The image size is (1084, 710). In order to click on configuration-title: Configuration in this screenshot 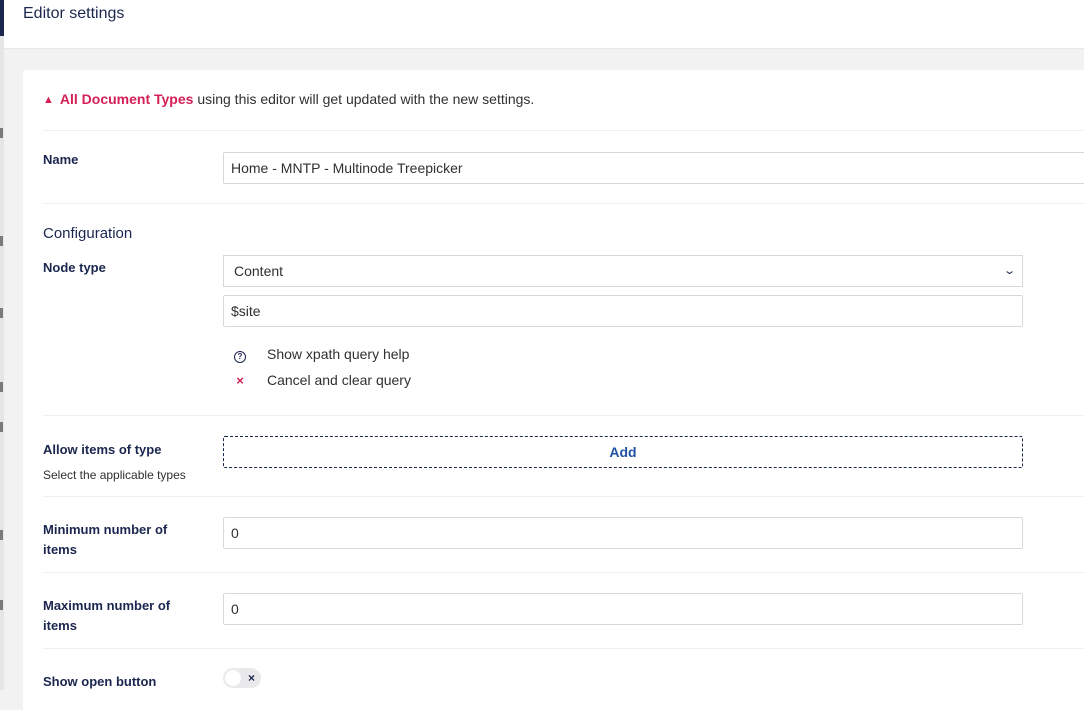, I will do `click(88, 233)`.